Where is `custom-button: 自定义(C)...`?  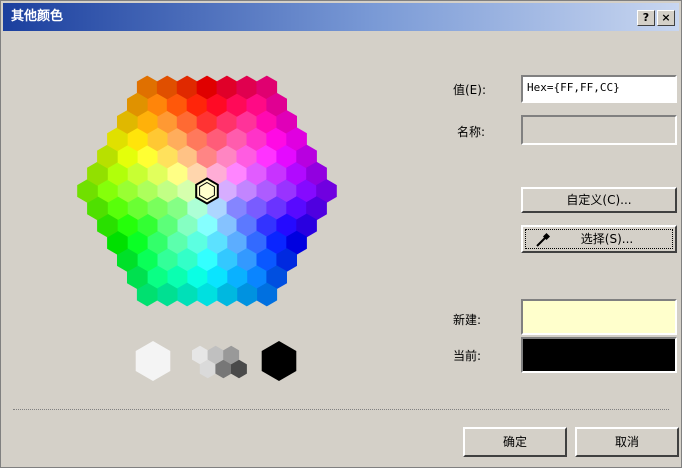 custom-button: 自定义(C)... is located at coordinates (599, 200).